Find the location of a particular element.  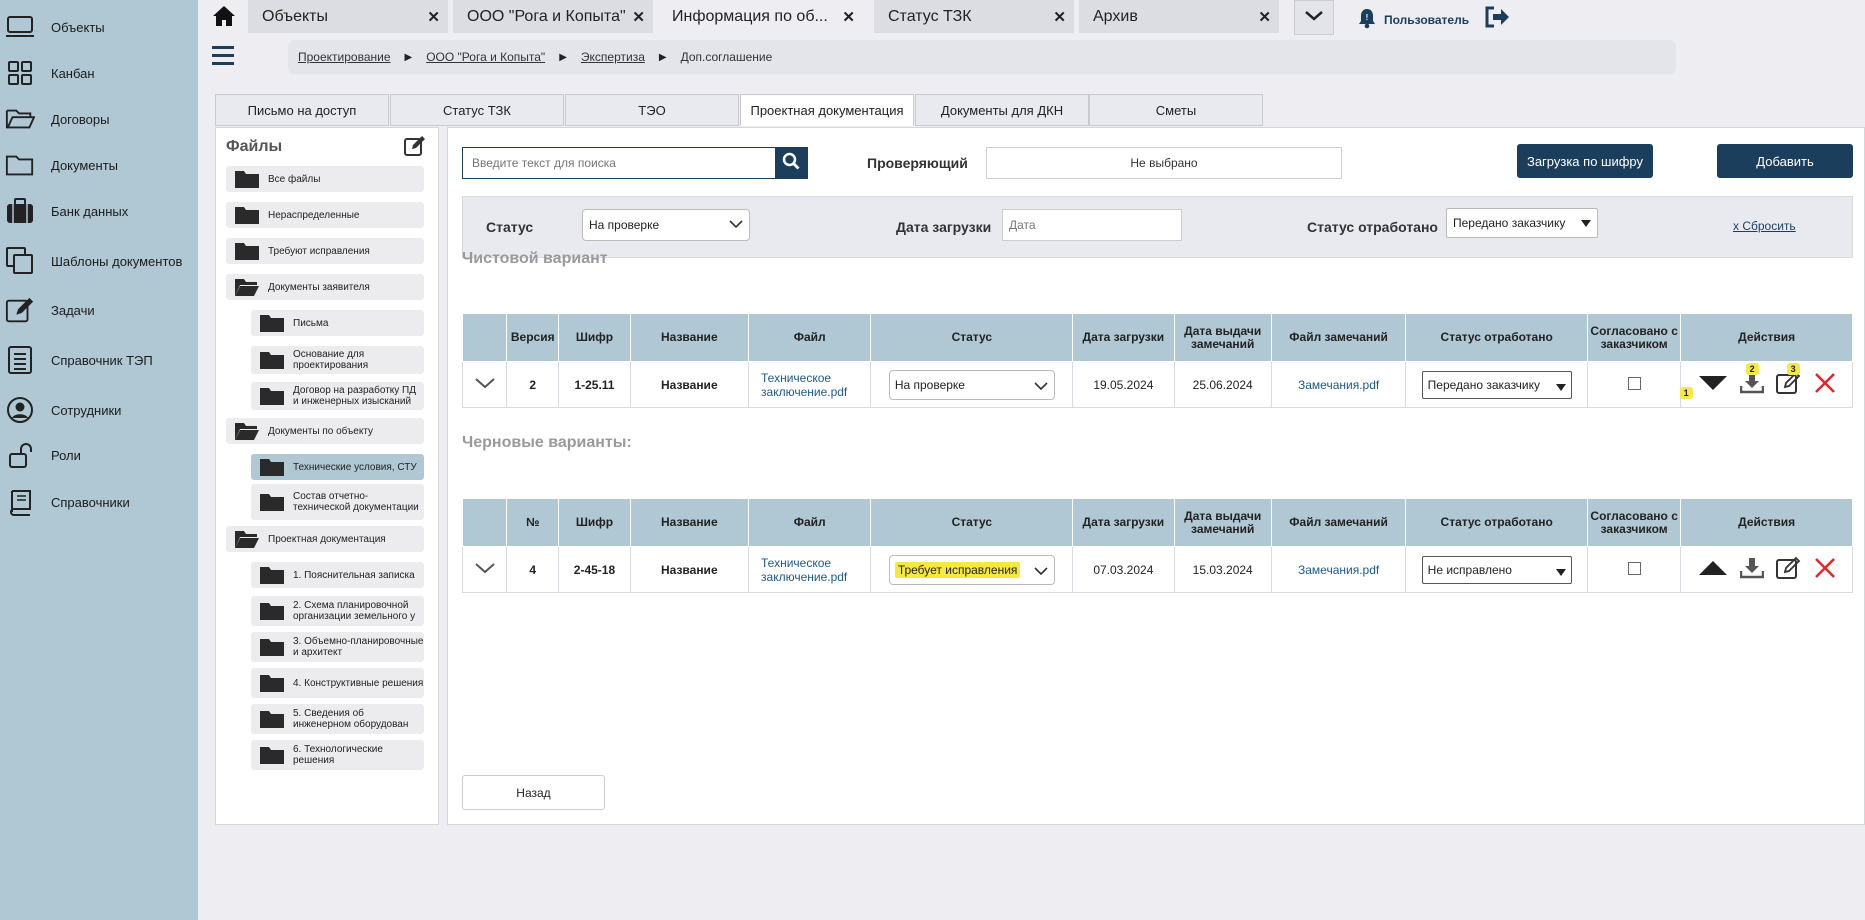

menu-icon is located at coordinates (223, 58).